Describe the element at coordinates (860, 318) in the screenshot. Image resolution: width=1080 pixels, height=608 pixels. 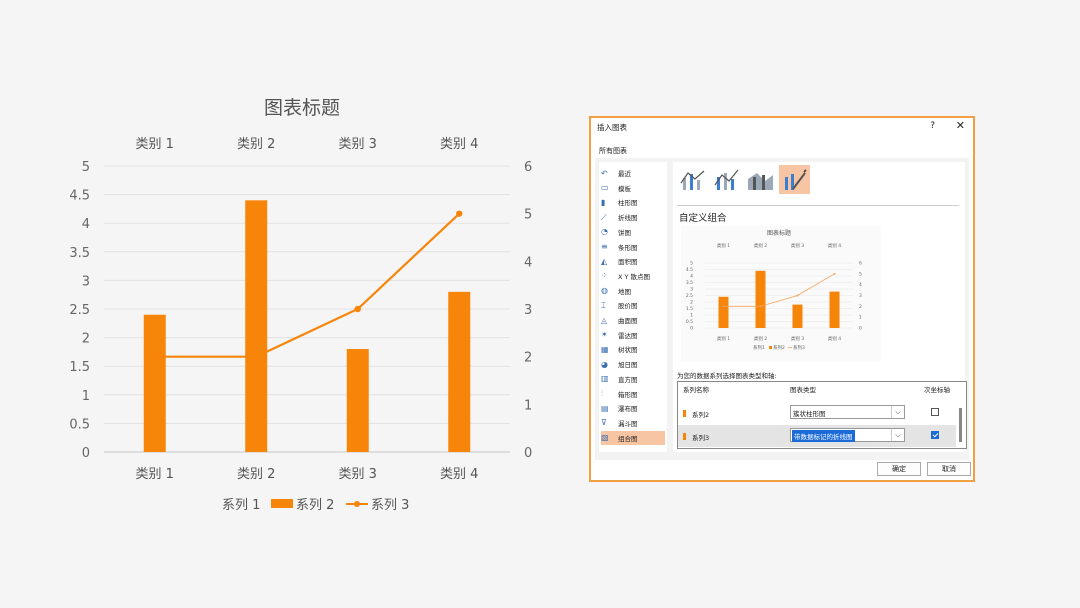
I see `preview-y2-tick: 1` at that location.